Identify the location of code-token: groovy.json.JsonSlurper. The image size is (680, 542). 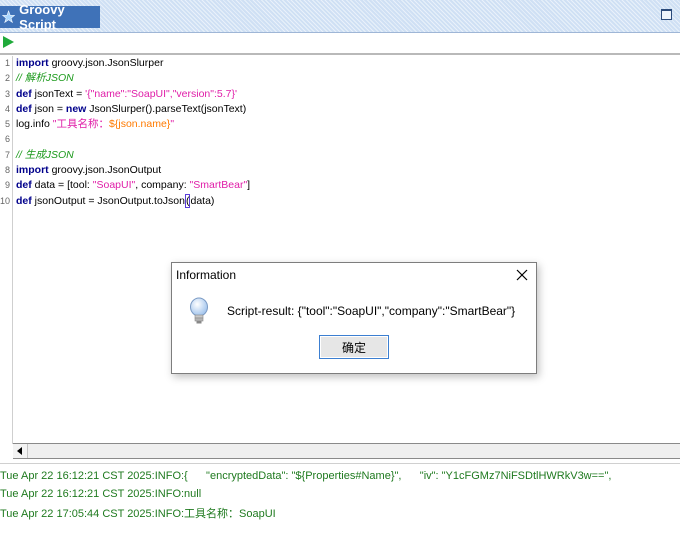
(106, 63).